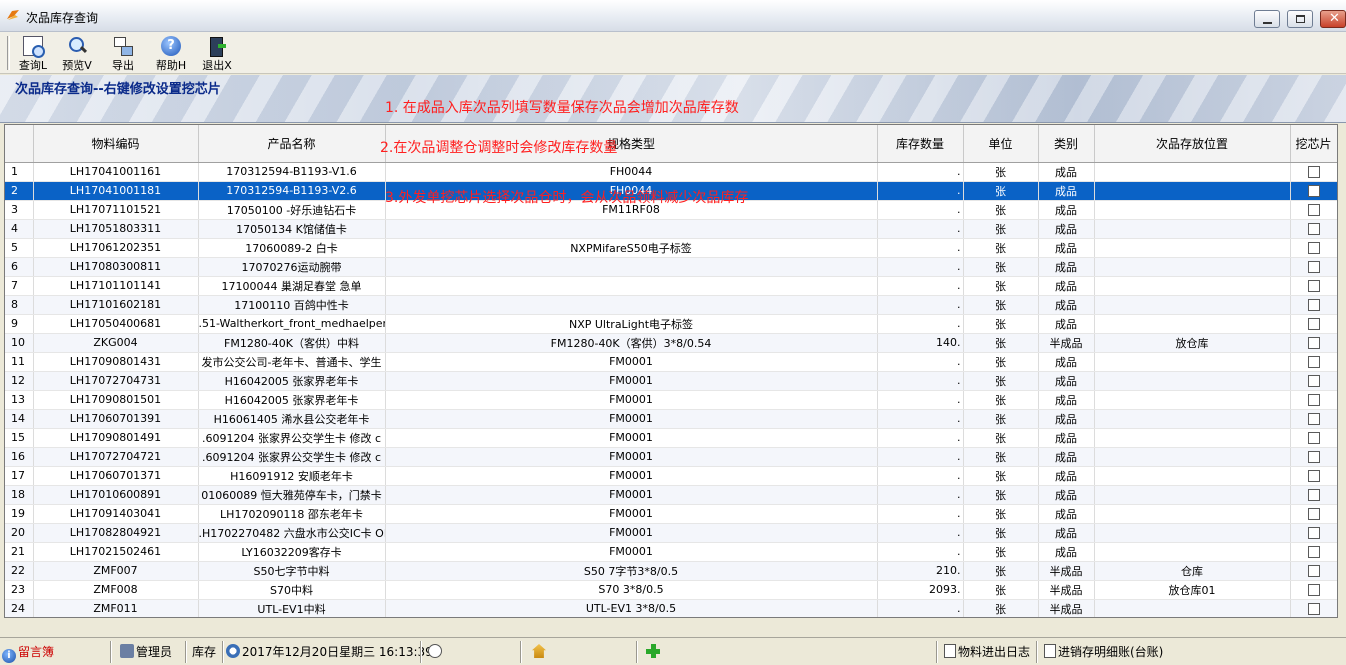 This screenshot has width=1346, height=665. Describe the element at coordinates (19, 343) in the screenshot. I see `row-number-cell: 10` at that location.